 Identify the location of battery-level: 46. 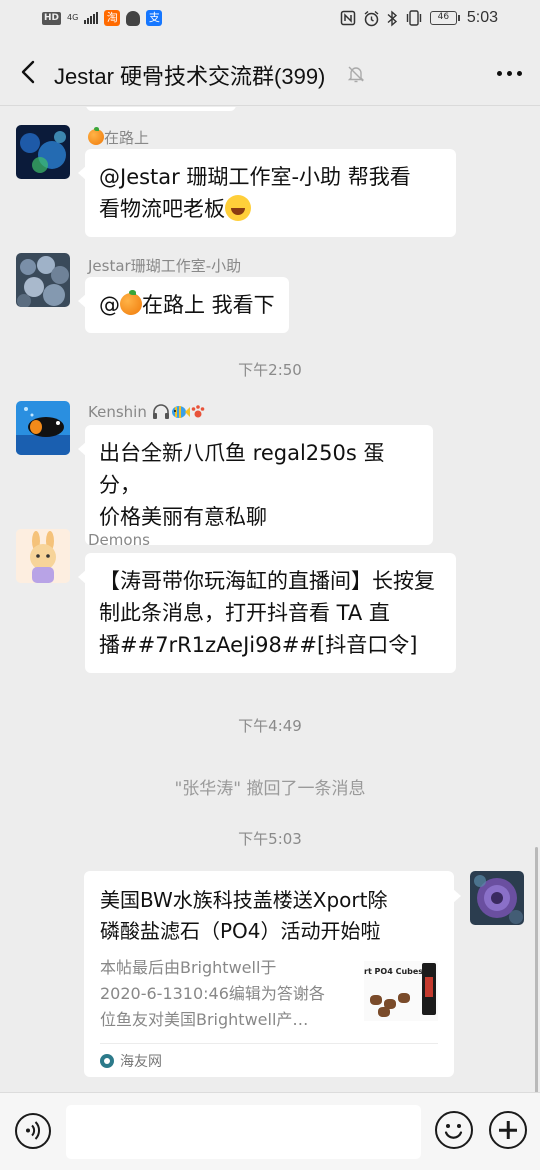
(443, 18).